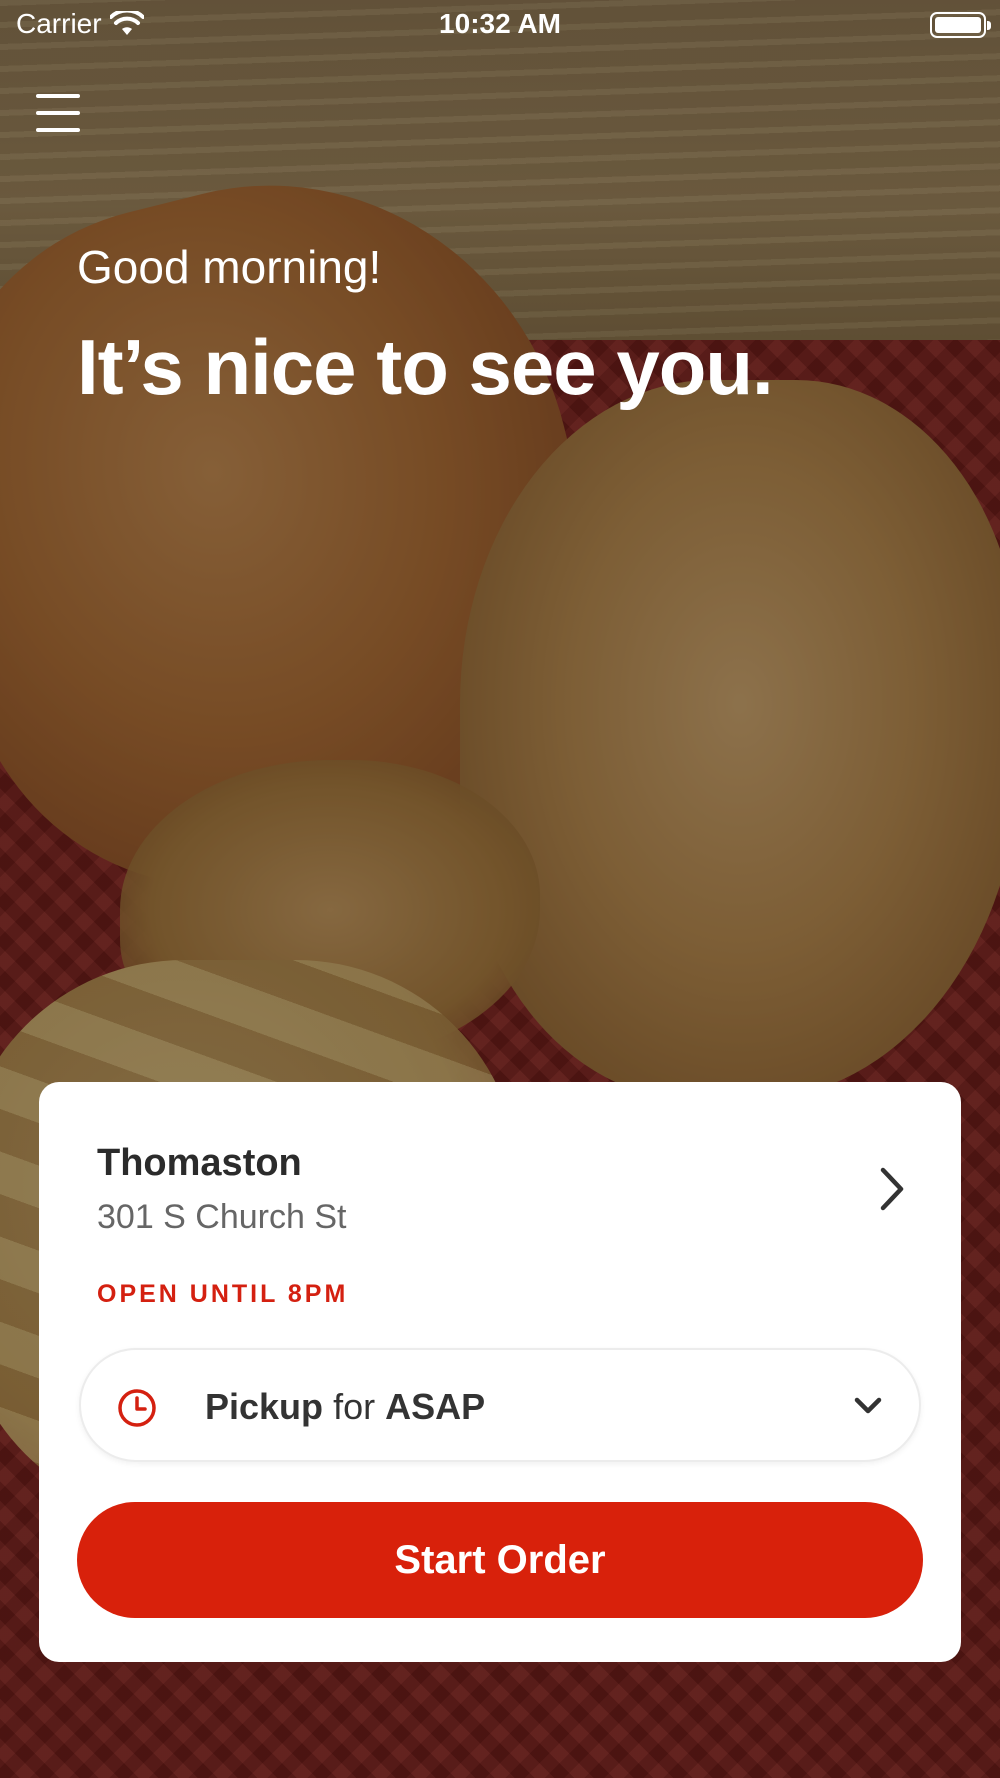  Describe the element at coordinates (137, 1408) in the screenshot. I see `clock-icon` at that location.